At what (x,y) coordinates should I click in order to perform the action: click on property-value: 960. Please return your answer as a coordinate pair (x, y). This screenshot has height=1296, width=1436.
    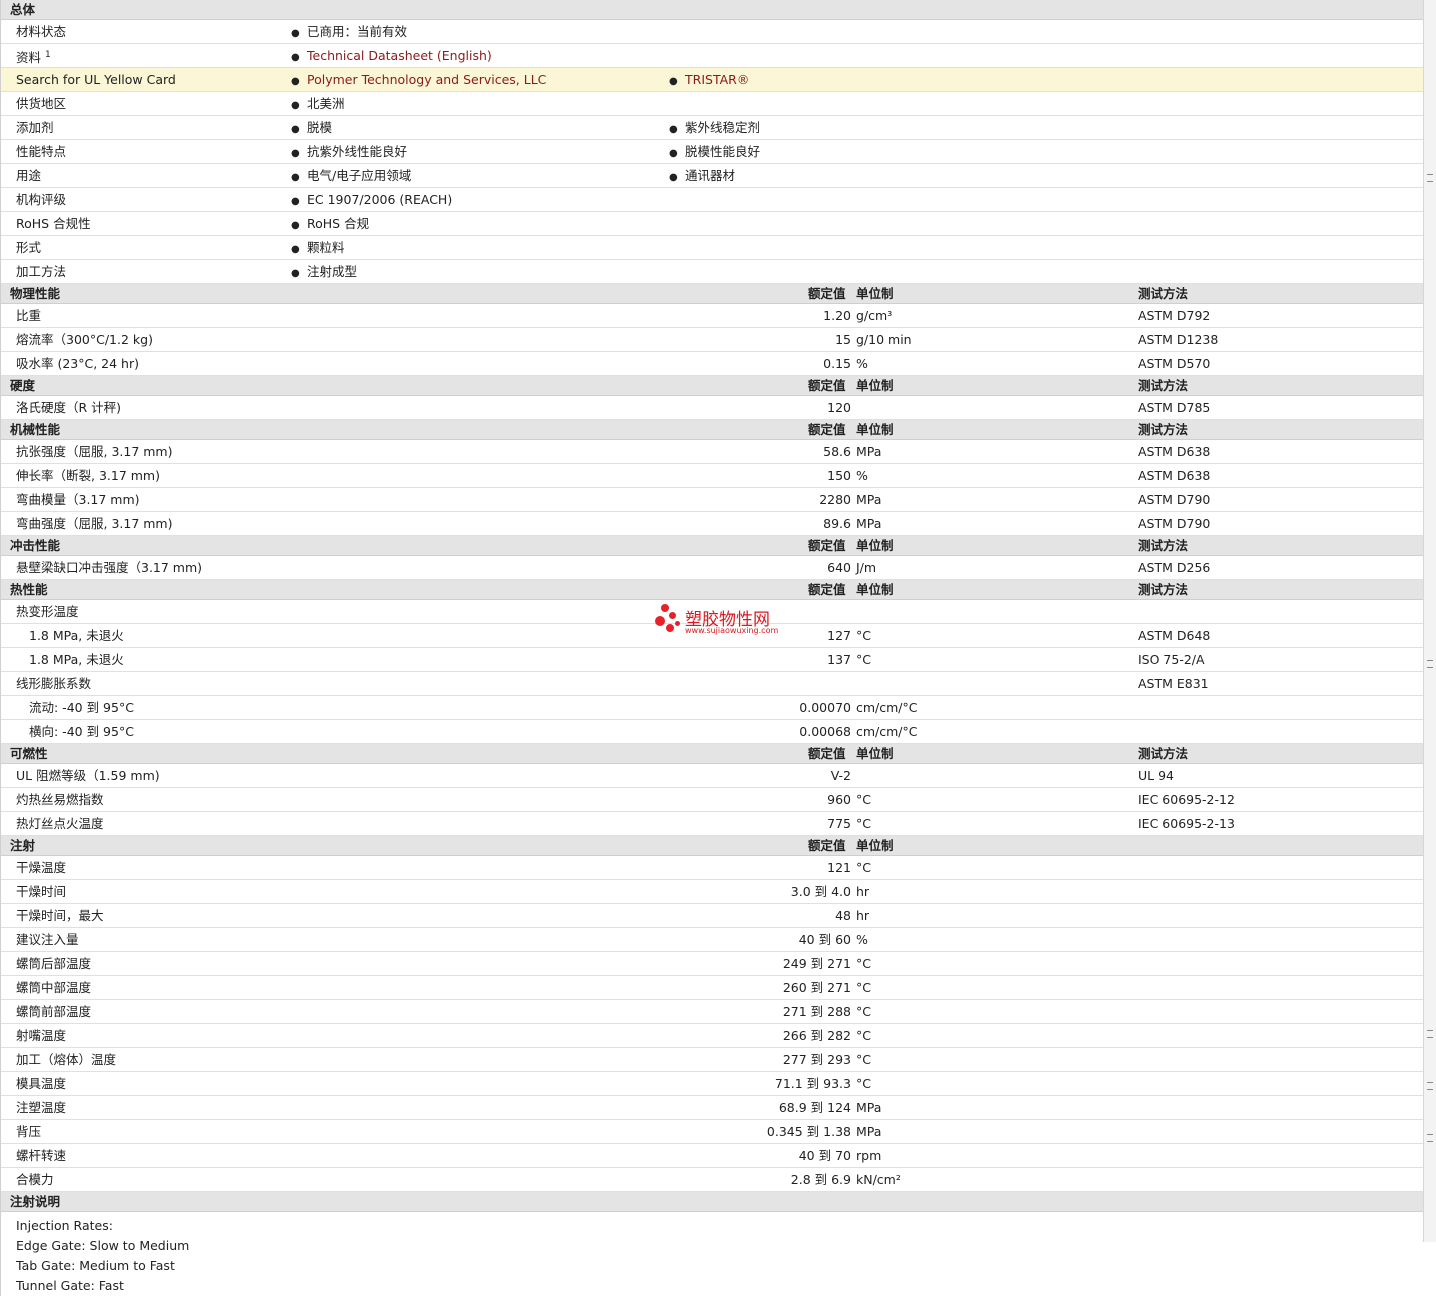
    Looking at the image, I should click on (839, 799).